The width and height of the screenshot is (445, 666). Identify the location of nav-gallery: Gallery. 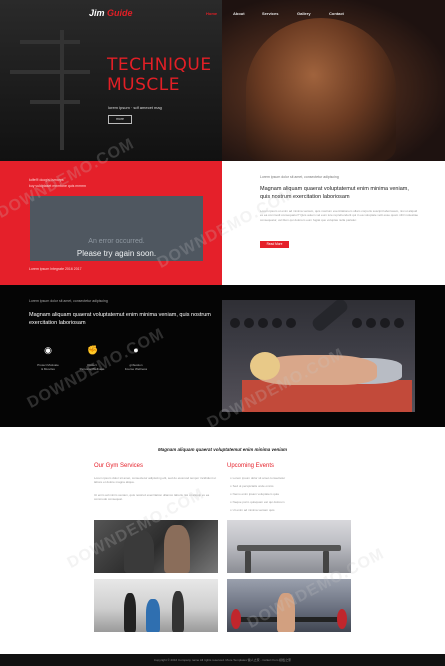
(304, 13).